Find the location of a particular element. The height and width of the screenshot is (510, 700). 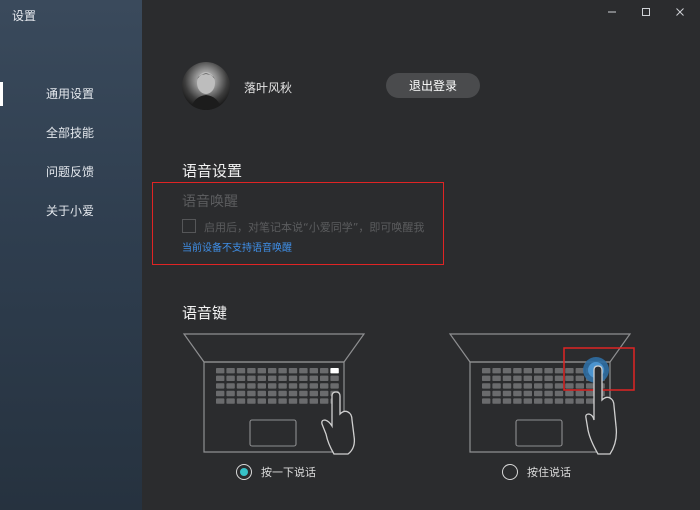

radio-selected-icon is located at coordinates (244, 472).